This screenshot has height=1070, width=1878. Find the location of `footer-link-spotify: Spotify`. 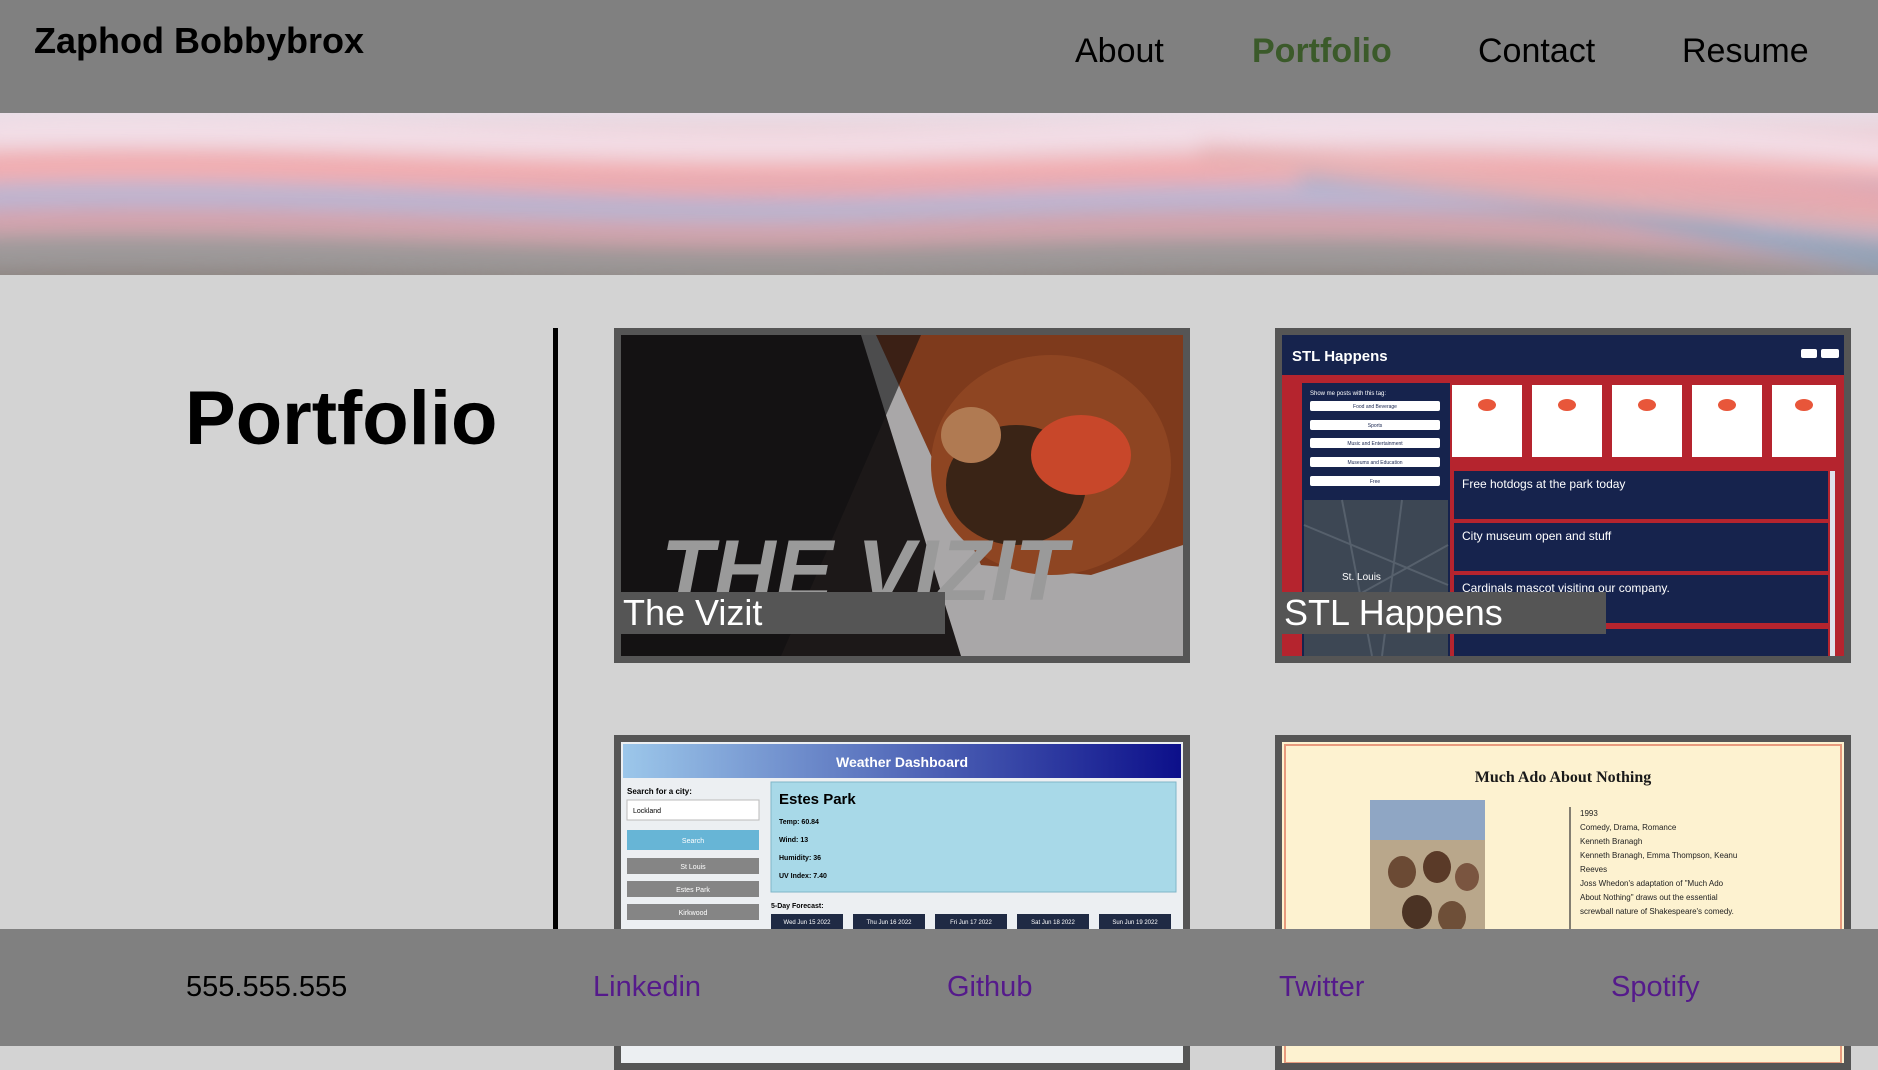

footer-link-spotify: Spotify is located at coordinates (1655, 987).